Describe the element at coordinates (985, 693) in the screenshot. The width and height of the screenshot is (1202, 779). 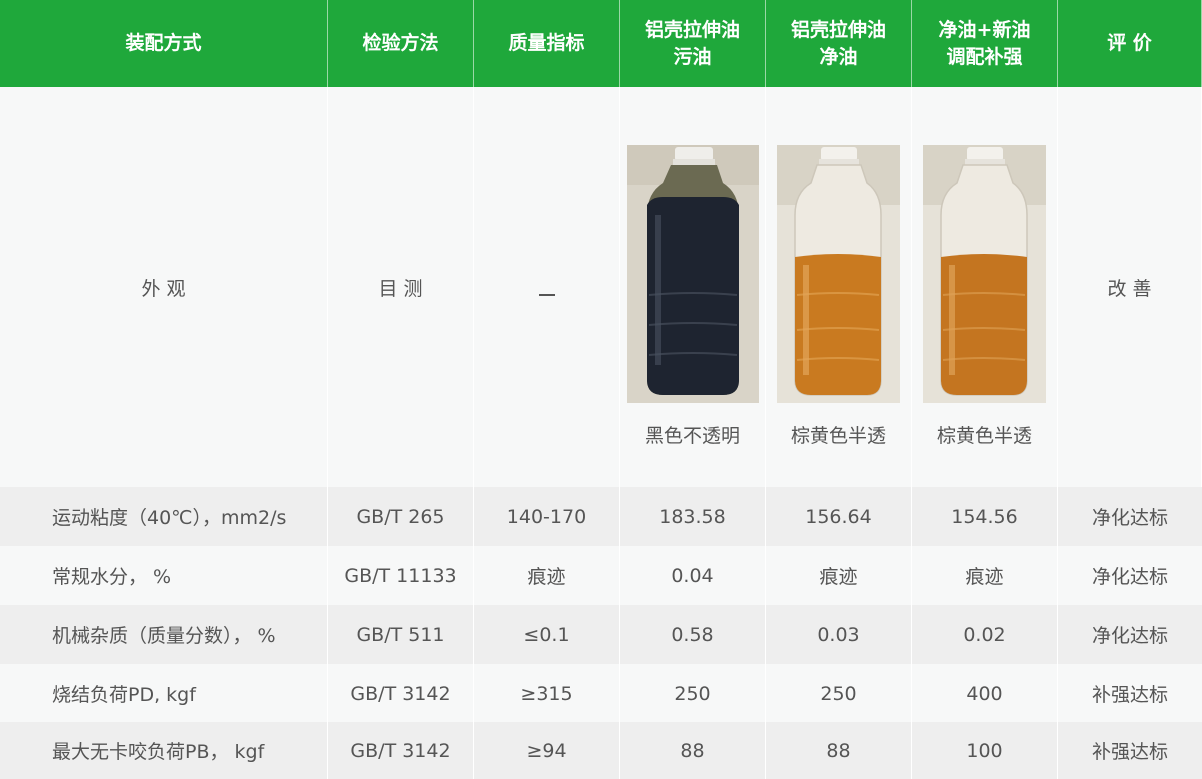
I see `row-blended-value: 400` at that location.